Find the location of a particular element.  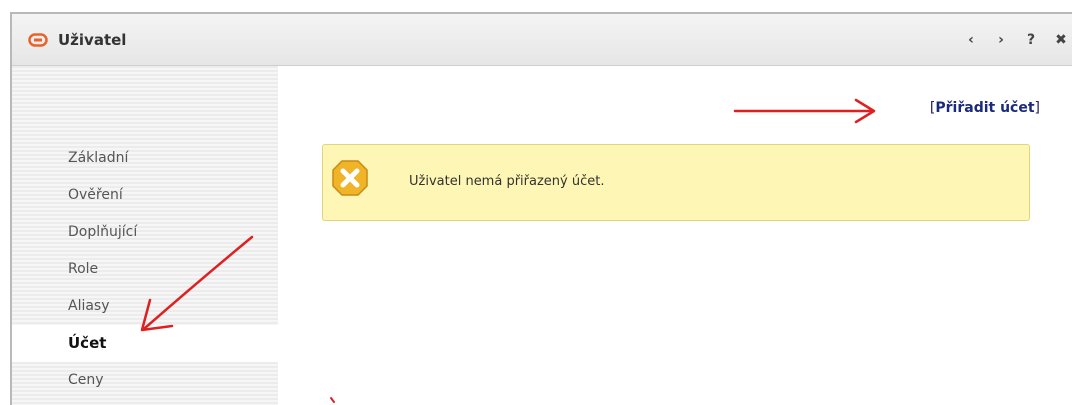

bracket-close: ] is located at coordinates (1037, 108).